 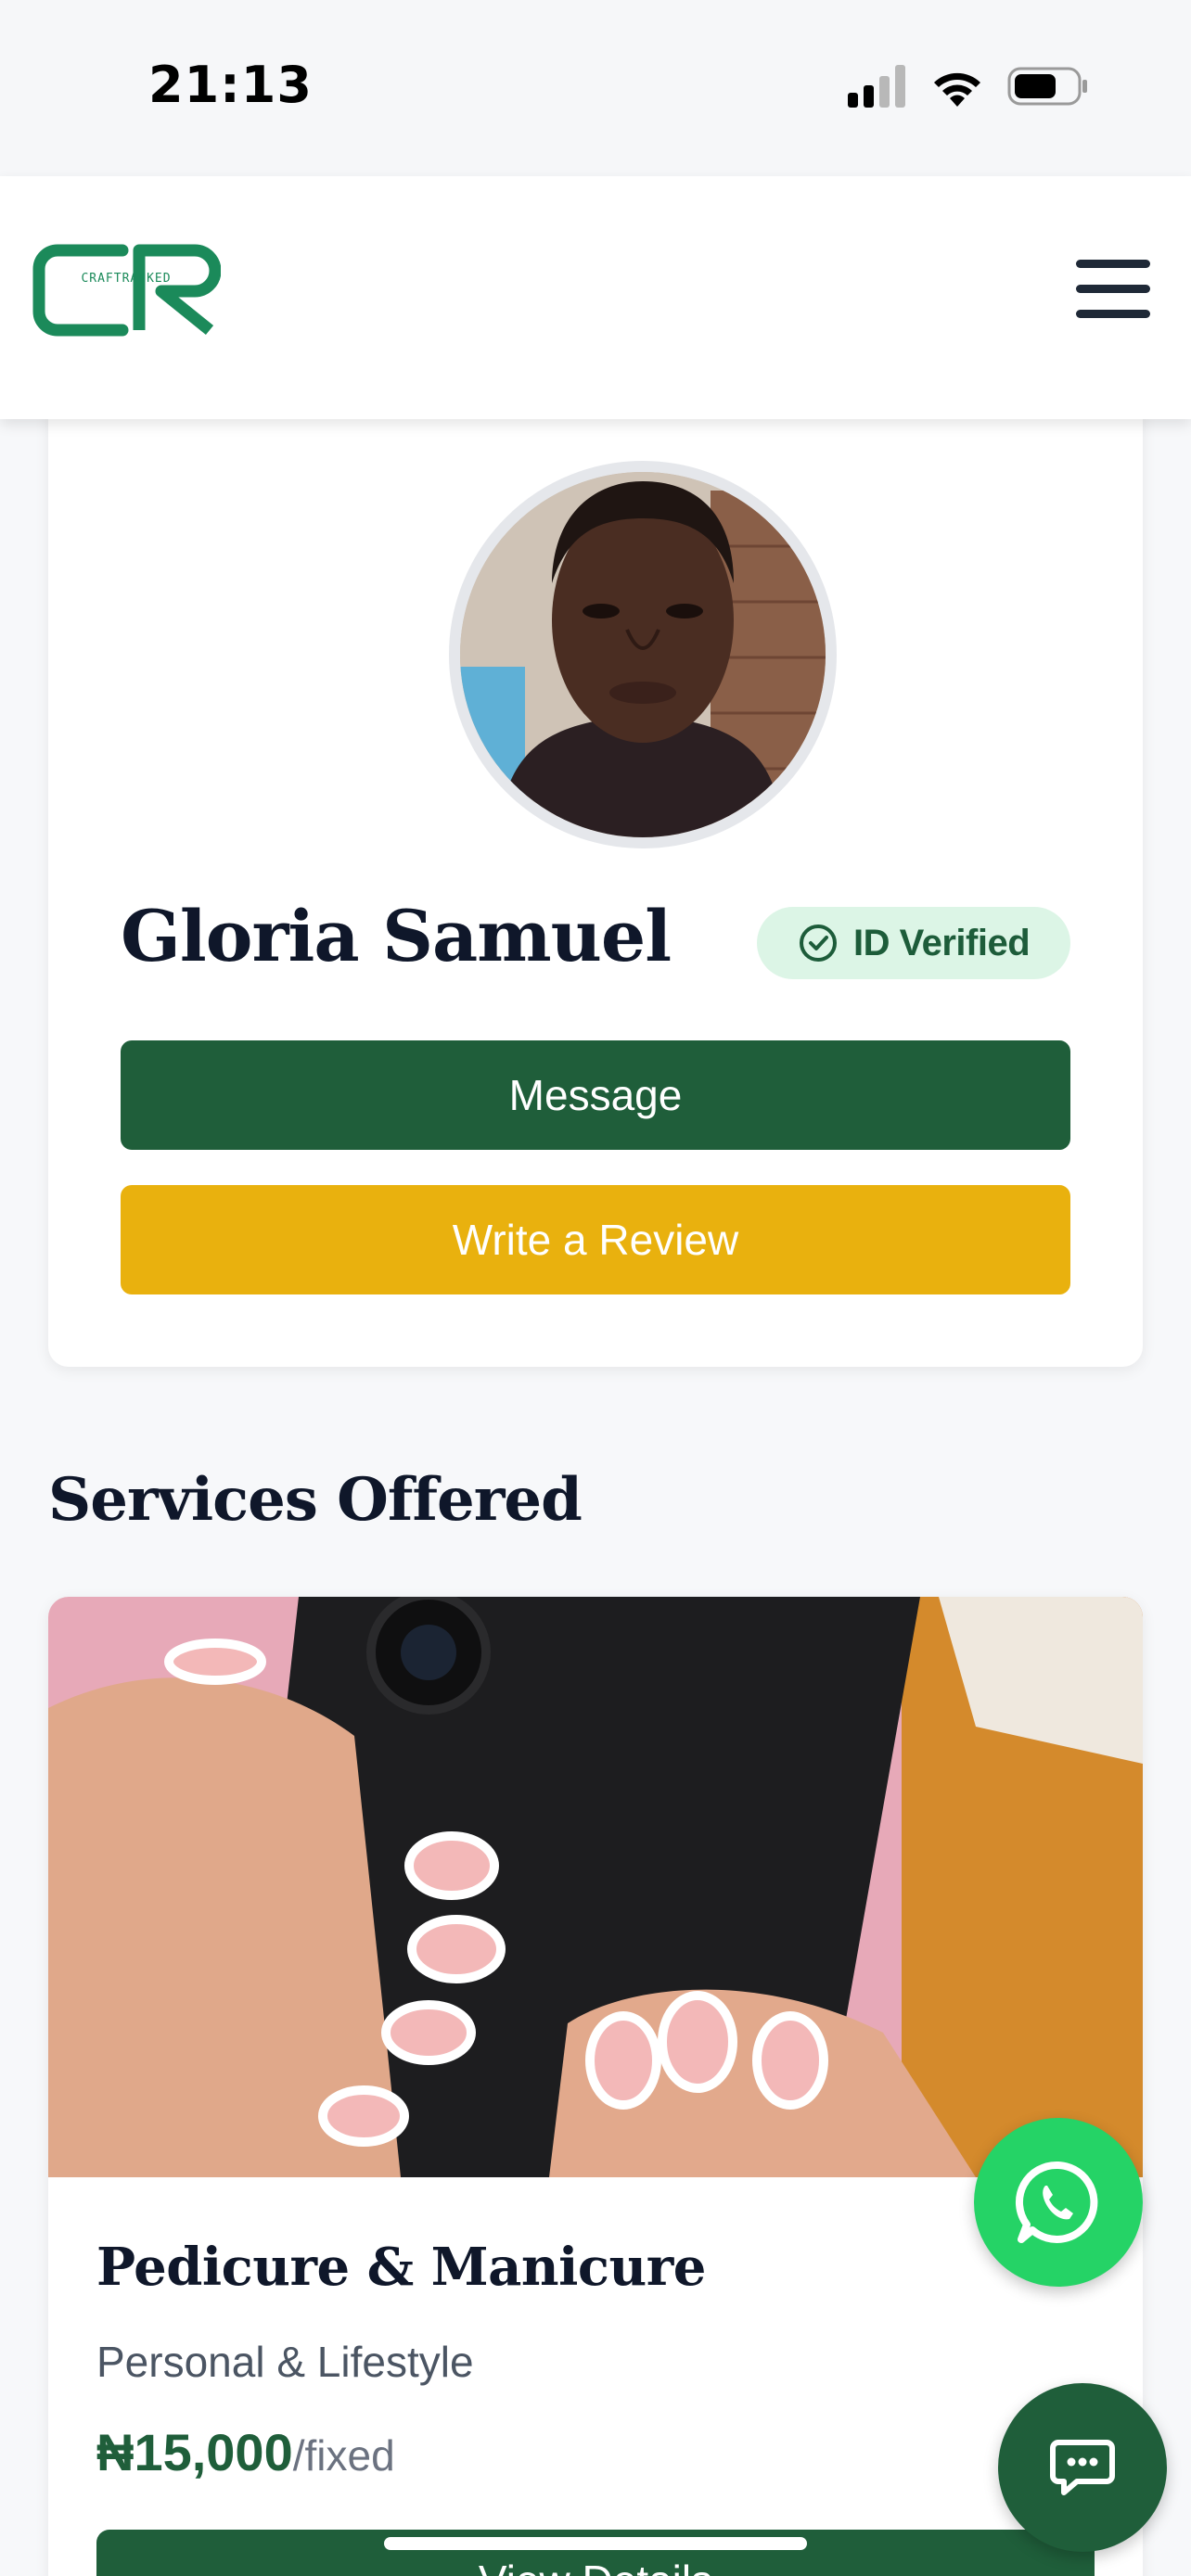 I want to click on craftranked-logo: CRAFTRANKED, so click(x=127, y=292).